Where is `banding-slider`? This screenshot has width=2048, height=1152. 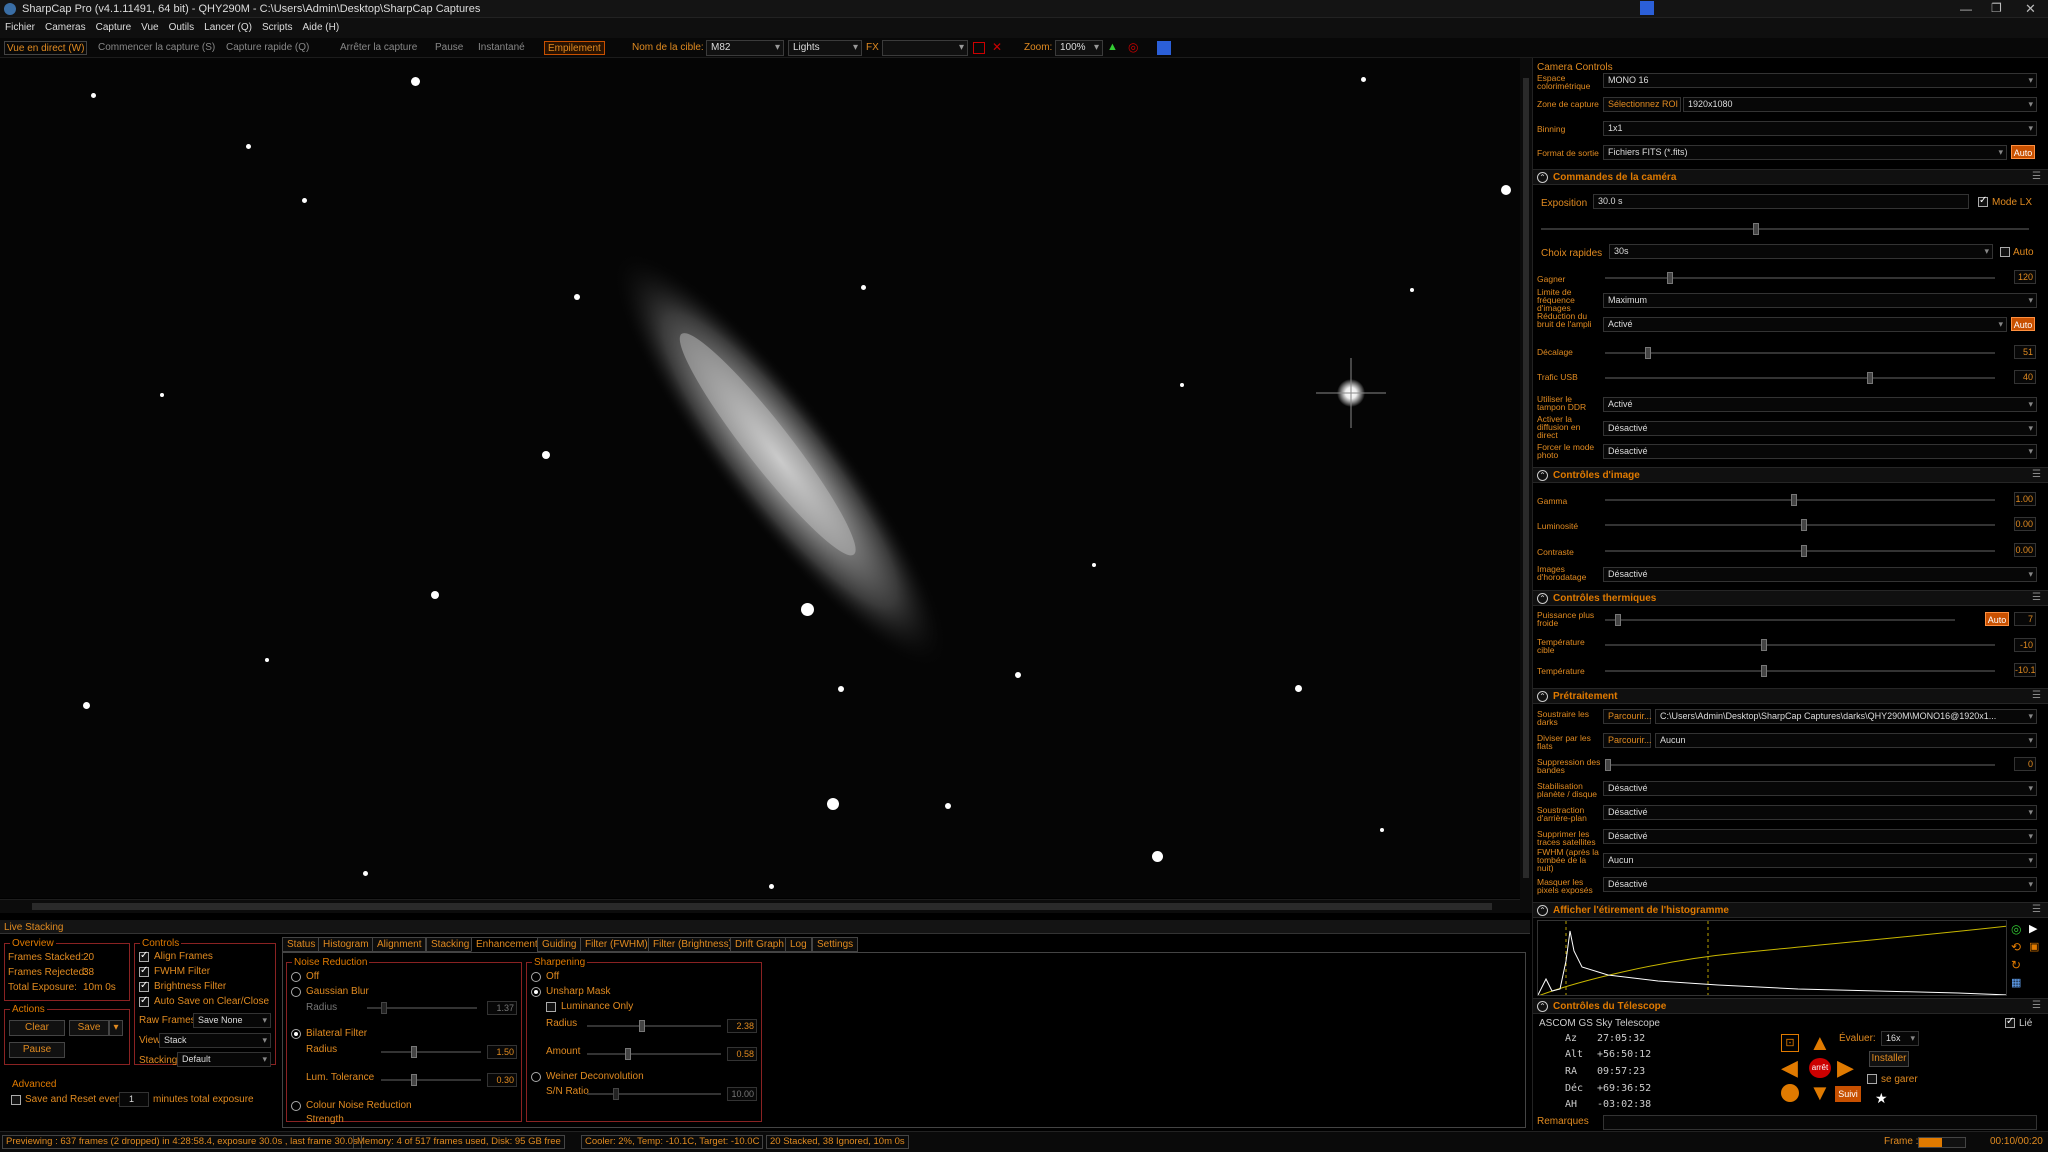
banding-slider is located at coordinates (1800, 765).